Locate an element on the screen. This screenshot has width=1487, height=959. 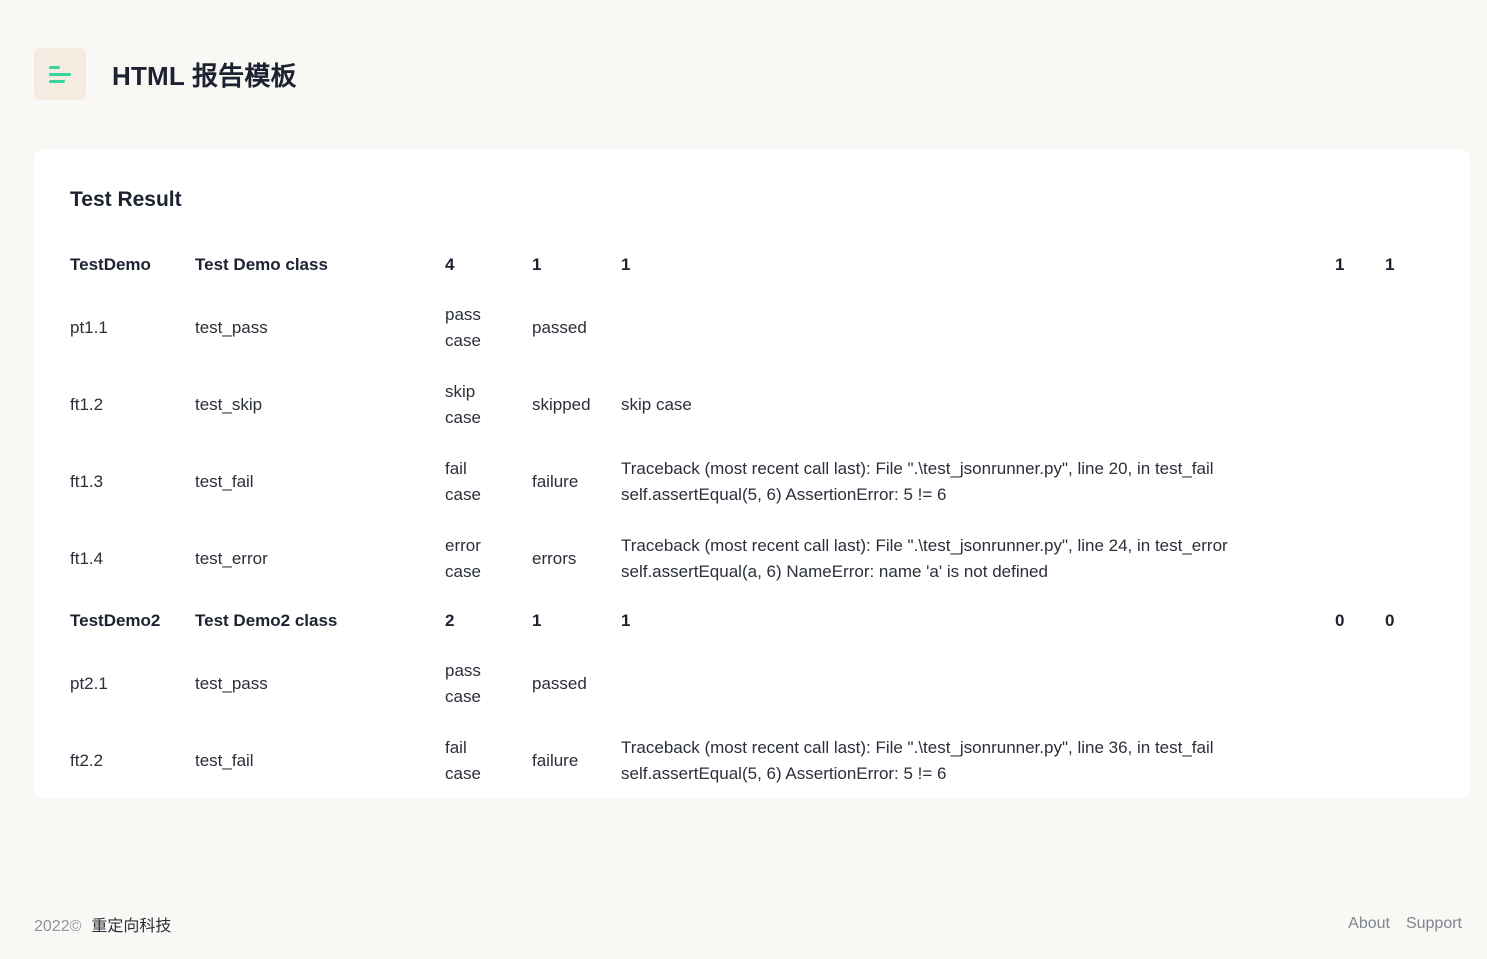
group-description: Test Demo class is located at coordinates (261, 264).